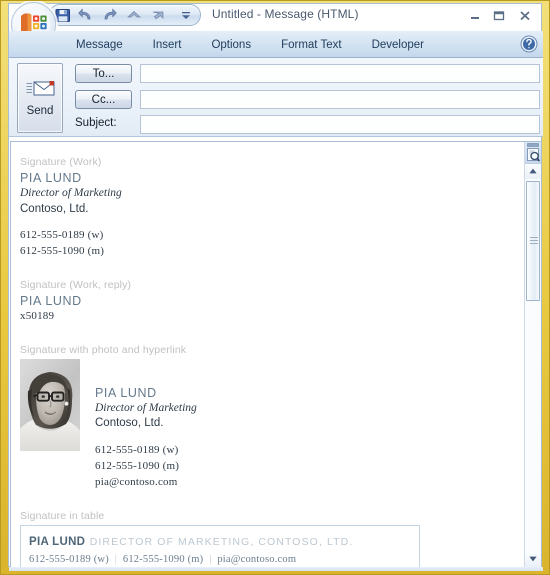 The image size is (550, 575). What do you see at coordinates (499, 16) in the screenshot?
I see `maximize-button` at bounding box center [499, 16].